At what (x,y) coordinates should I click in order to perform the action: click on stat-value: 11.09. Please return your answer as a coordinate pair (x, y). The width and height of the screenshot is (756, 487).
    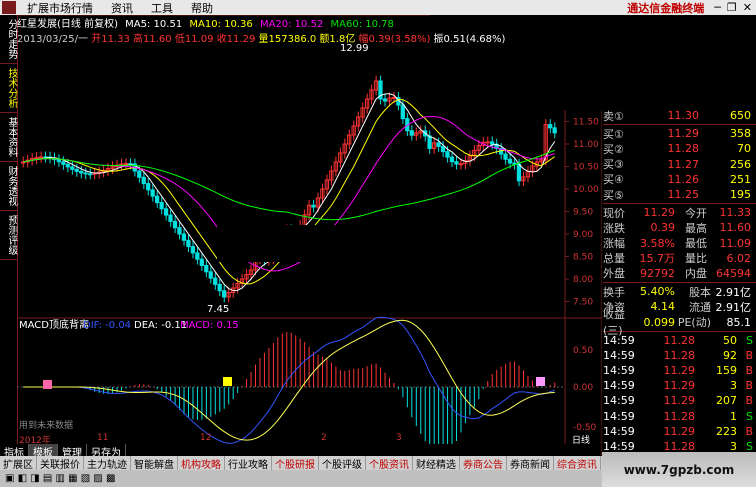
    Looking at the image, I should click on (735, 243).